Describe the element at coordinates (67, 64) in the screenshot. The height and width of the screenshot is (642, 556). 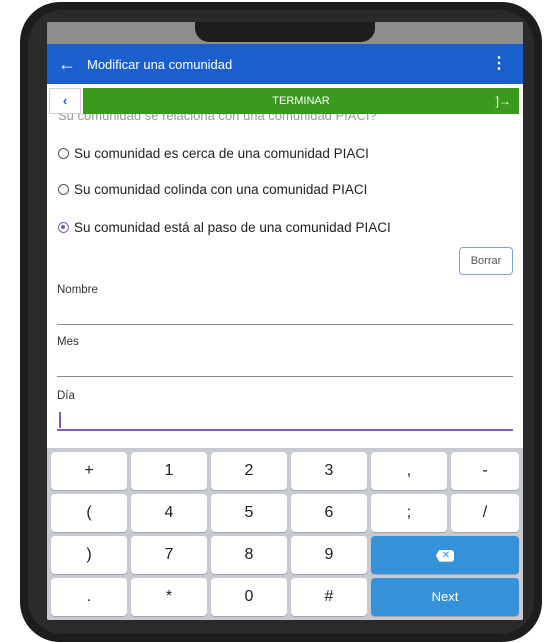
I see `arrow-left-icon: ←` at that location.